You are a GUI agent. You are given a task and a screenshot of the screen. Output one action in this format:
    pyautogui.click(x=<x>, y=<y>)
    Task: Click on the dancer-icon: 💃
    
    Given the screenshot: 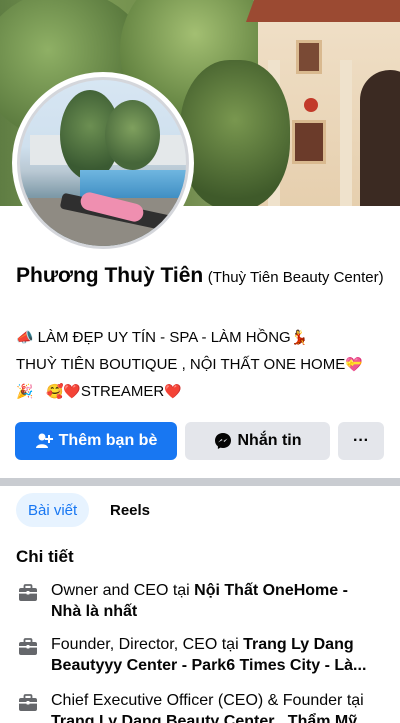 What is the action you would take?
    pyautogui.click(x=299, y=337)
    